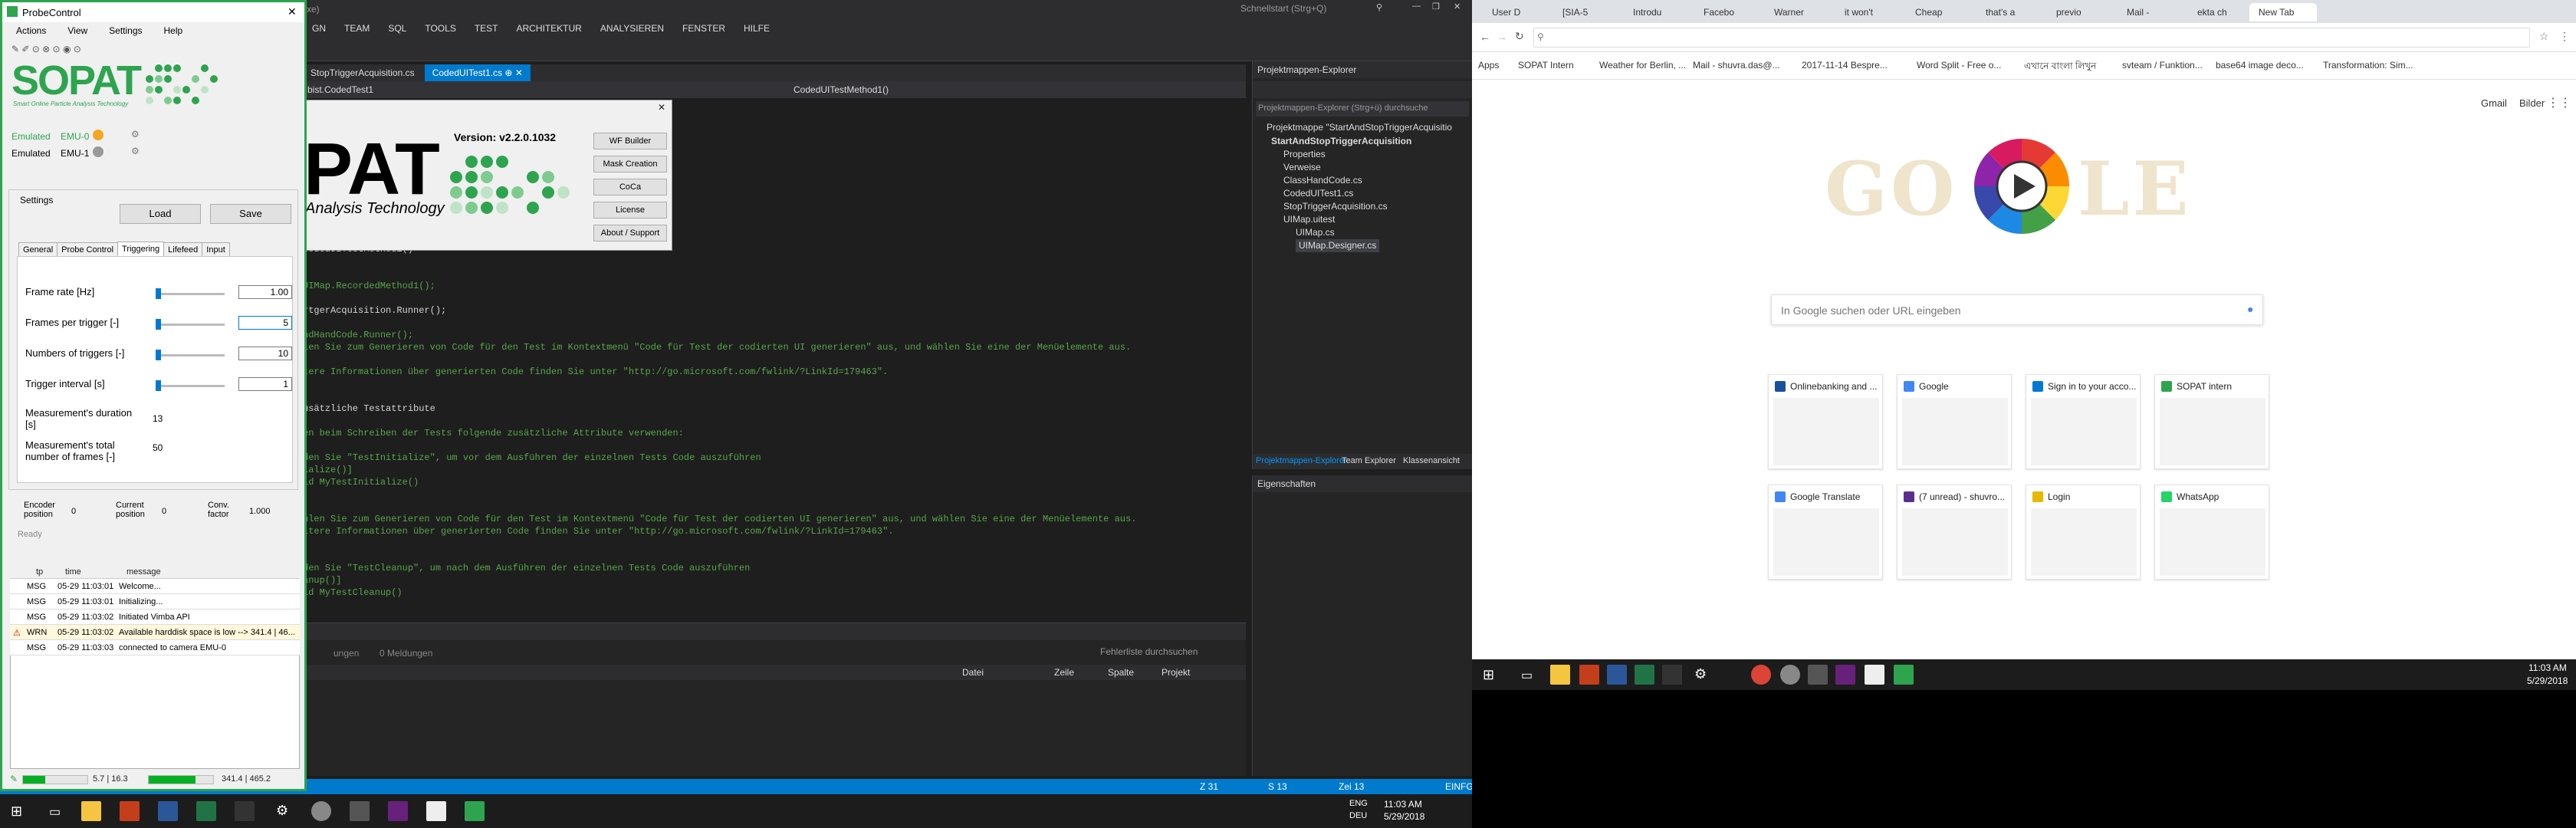 The height and width of the screenshot is (828, 2576). Describe the element at coordinates (1302, 167) in the screenshot. I see `tree-item: Verweise` at that location.